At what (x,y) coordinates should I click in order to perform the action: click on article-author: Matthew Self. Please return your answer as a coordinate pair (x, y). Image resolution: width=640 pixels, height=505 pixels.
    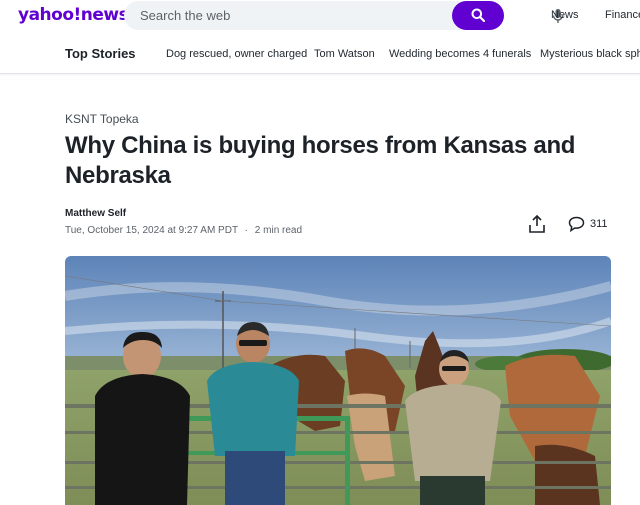
    Looking at the image, I should click on (95, 213).